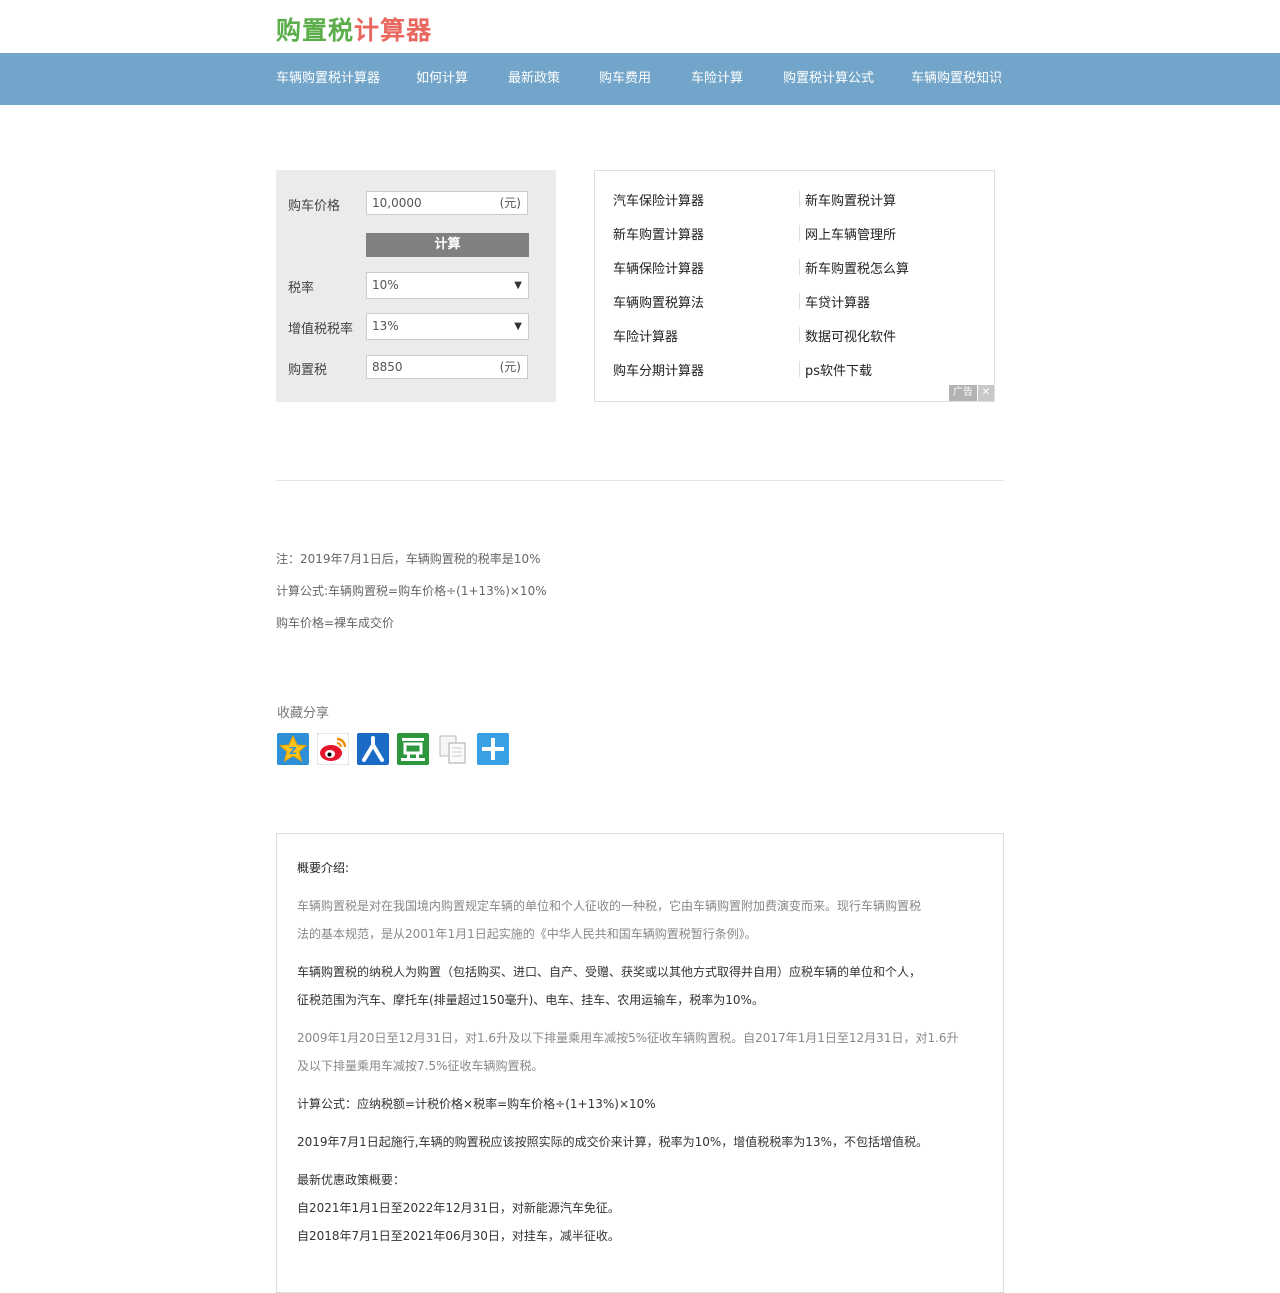 Image resolution: width=1280 pixels, height=1293 pixels. What do you see at coordinates (493, 749) in the screenshot?
I see `more-icon` at bounding box center [493, 749].